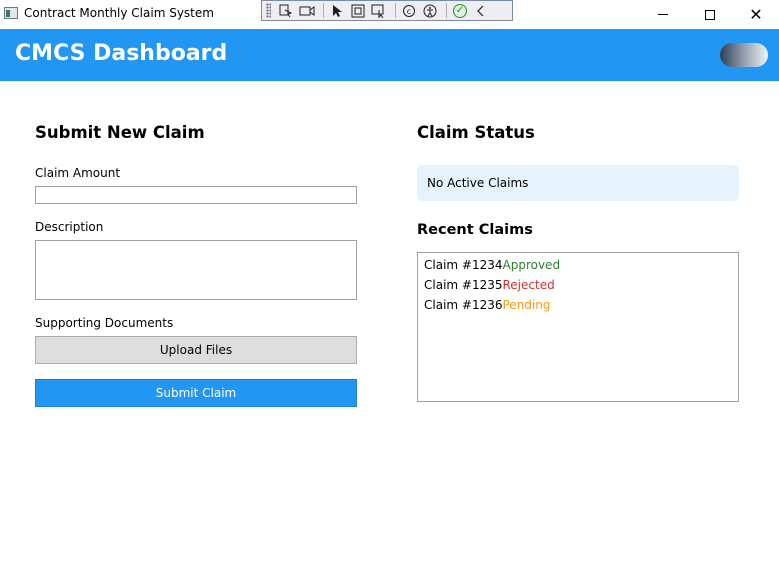 This screenshot has width=779, height=580. What do you see at coordinates (69, 227) in the screenshot?
I see `description-label: Description` at bounding box center [69, 227].